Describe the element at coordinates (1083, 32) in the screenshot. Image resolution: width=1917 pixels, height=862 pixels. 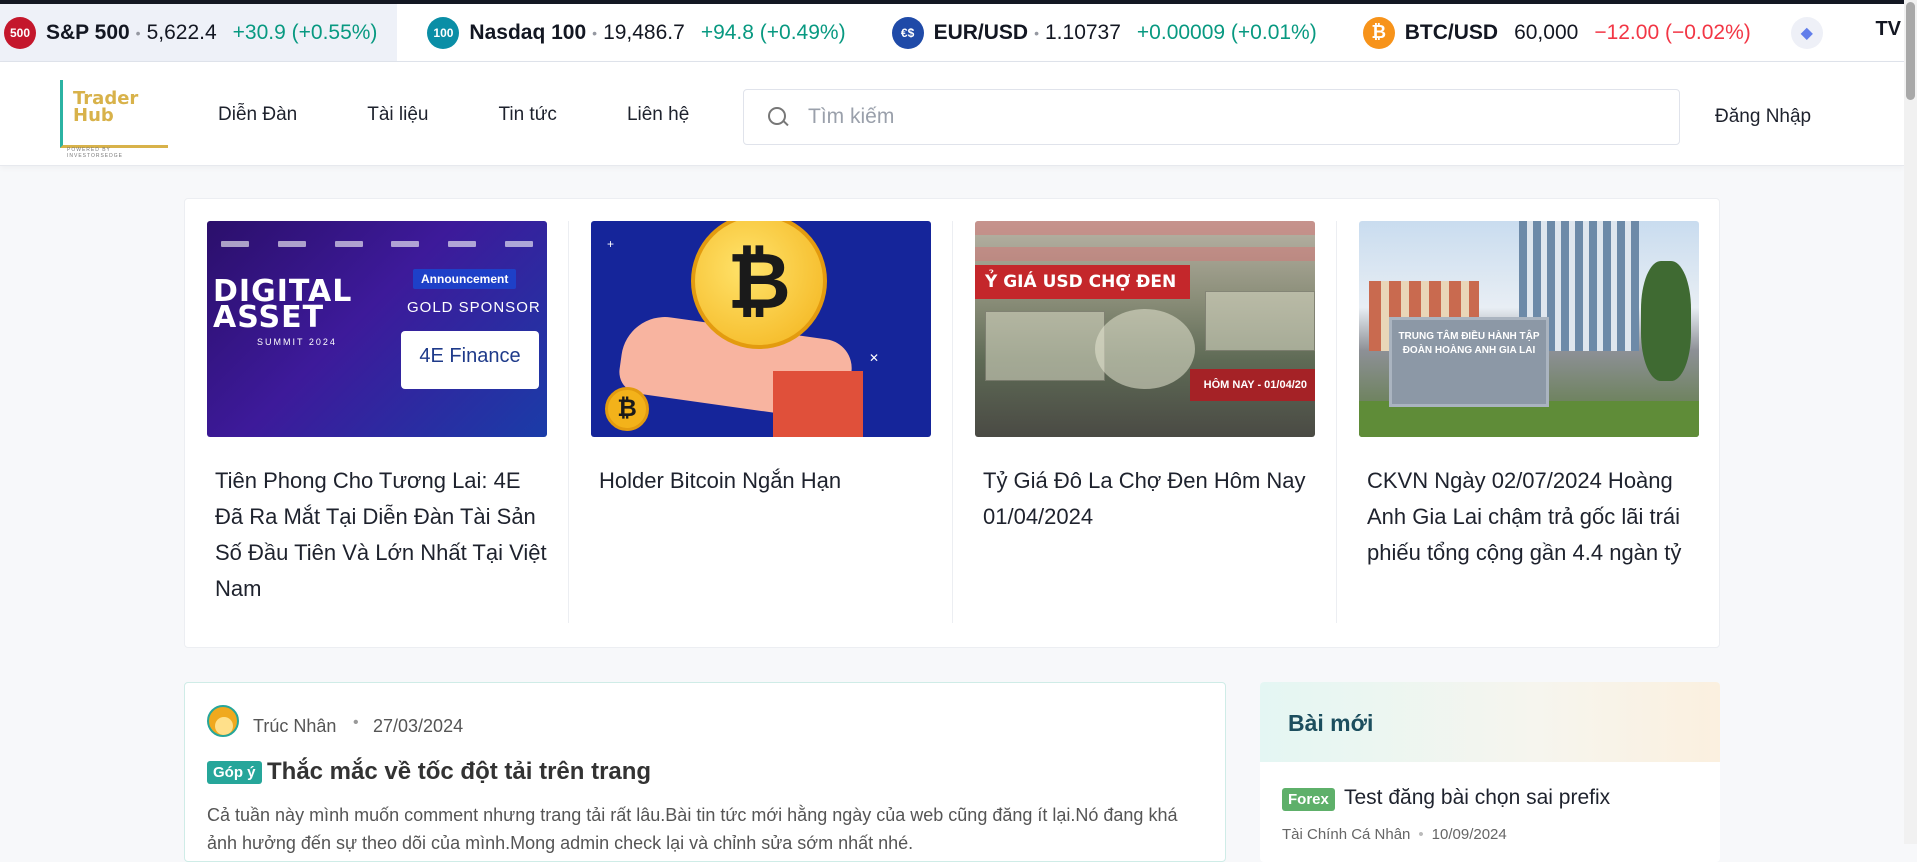
I see `ticker-price: 1.10737` at that location.